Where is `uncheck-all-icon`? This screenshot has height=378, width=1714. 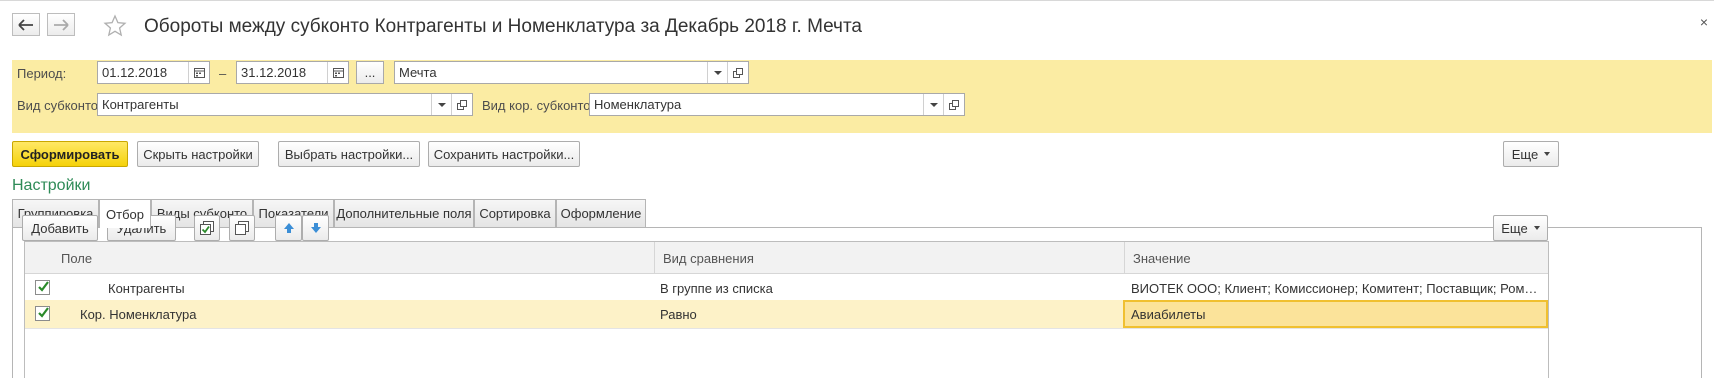
uncheck-all-icon is located at coordinates (242, 228).